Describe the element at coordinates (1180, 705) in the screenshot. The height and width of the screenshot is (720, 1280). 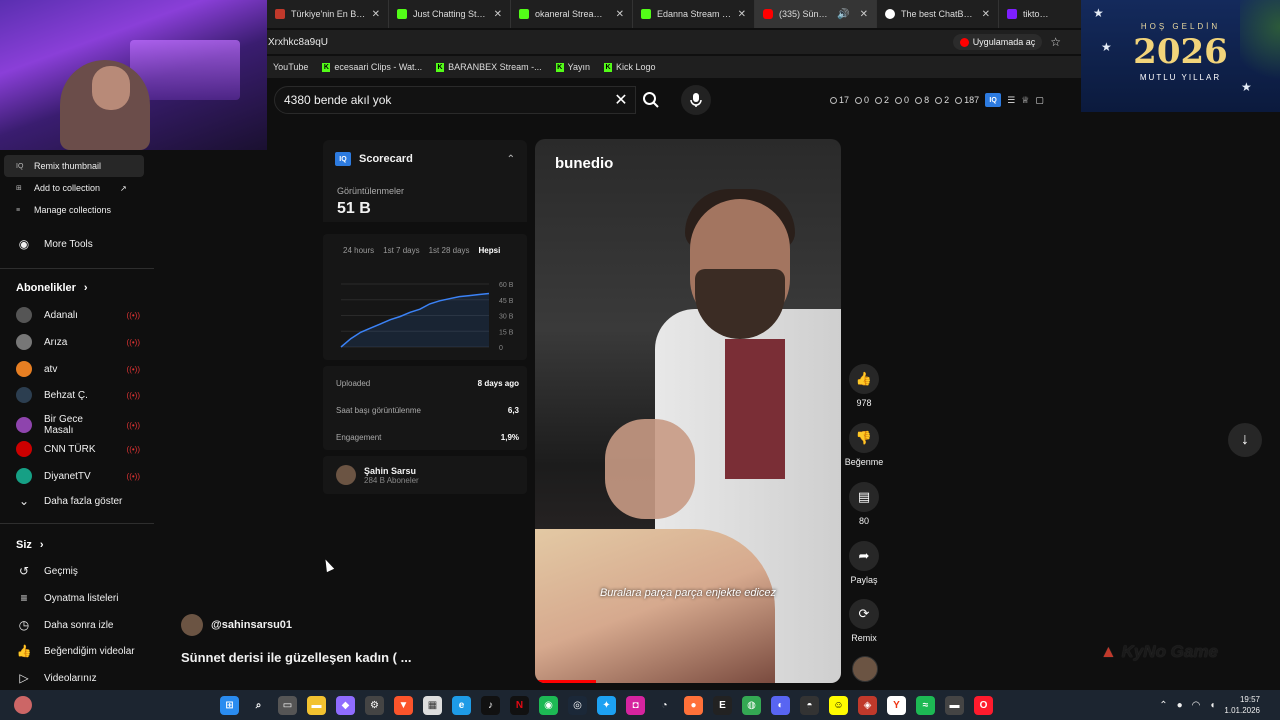
I see `microphone-icon: ●` at that location.